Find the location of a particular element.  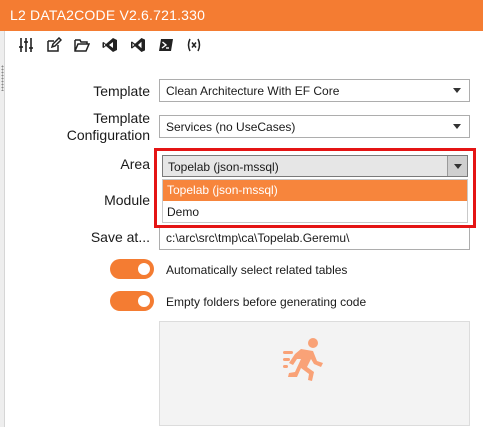

powershell-icon is located at coordinates (166, 45).